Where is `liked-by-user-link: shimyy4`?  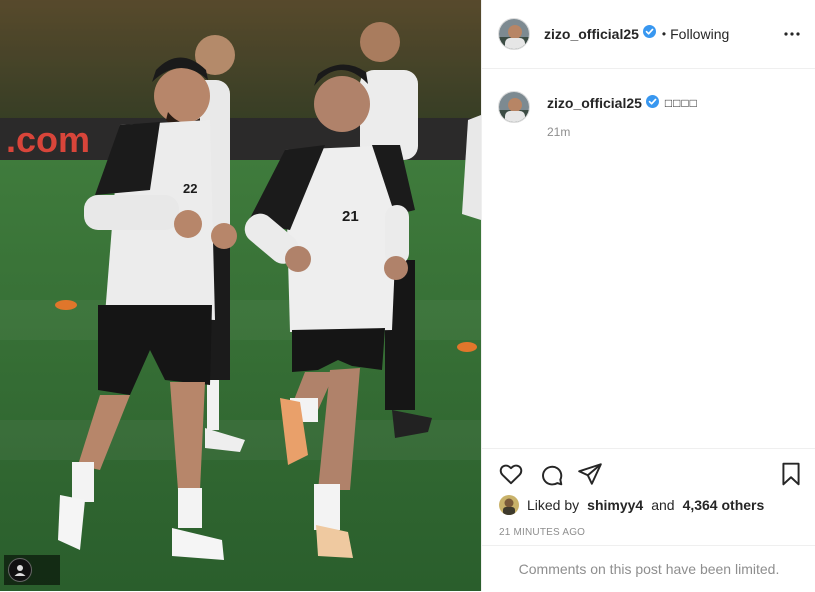
liked-by-user-link: shimyy4 is located at coordinates (615, 505).